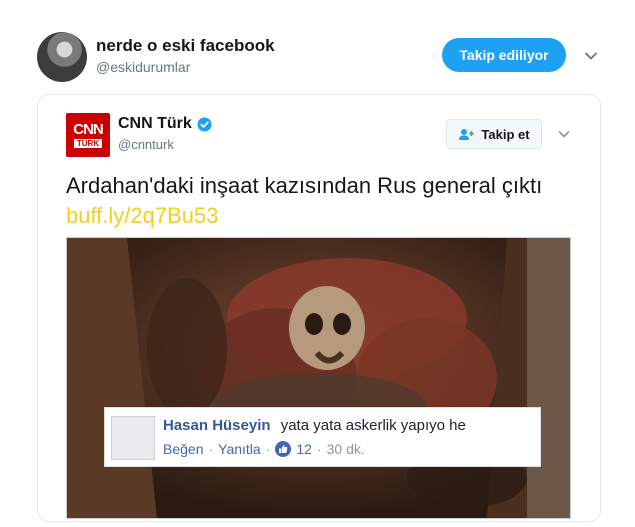 This screenshot has height=527, width=635. What do you see at coordinates (204, 124) in the screenshot?
I see `verified-badge-icon` at bounding box center [204, 124].